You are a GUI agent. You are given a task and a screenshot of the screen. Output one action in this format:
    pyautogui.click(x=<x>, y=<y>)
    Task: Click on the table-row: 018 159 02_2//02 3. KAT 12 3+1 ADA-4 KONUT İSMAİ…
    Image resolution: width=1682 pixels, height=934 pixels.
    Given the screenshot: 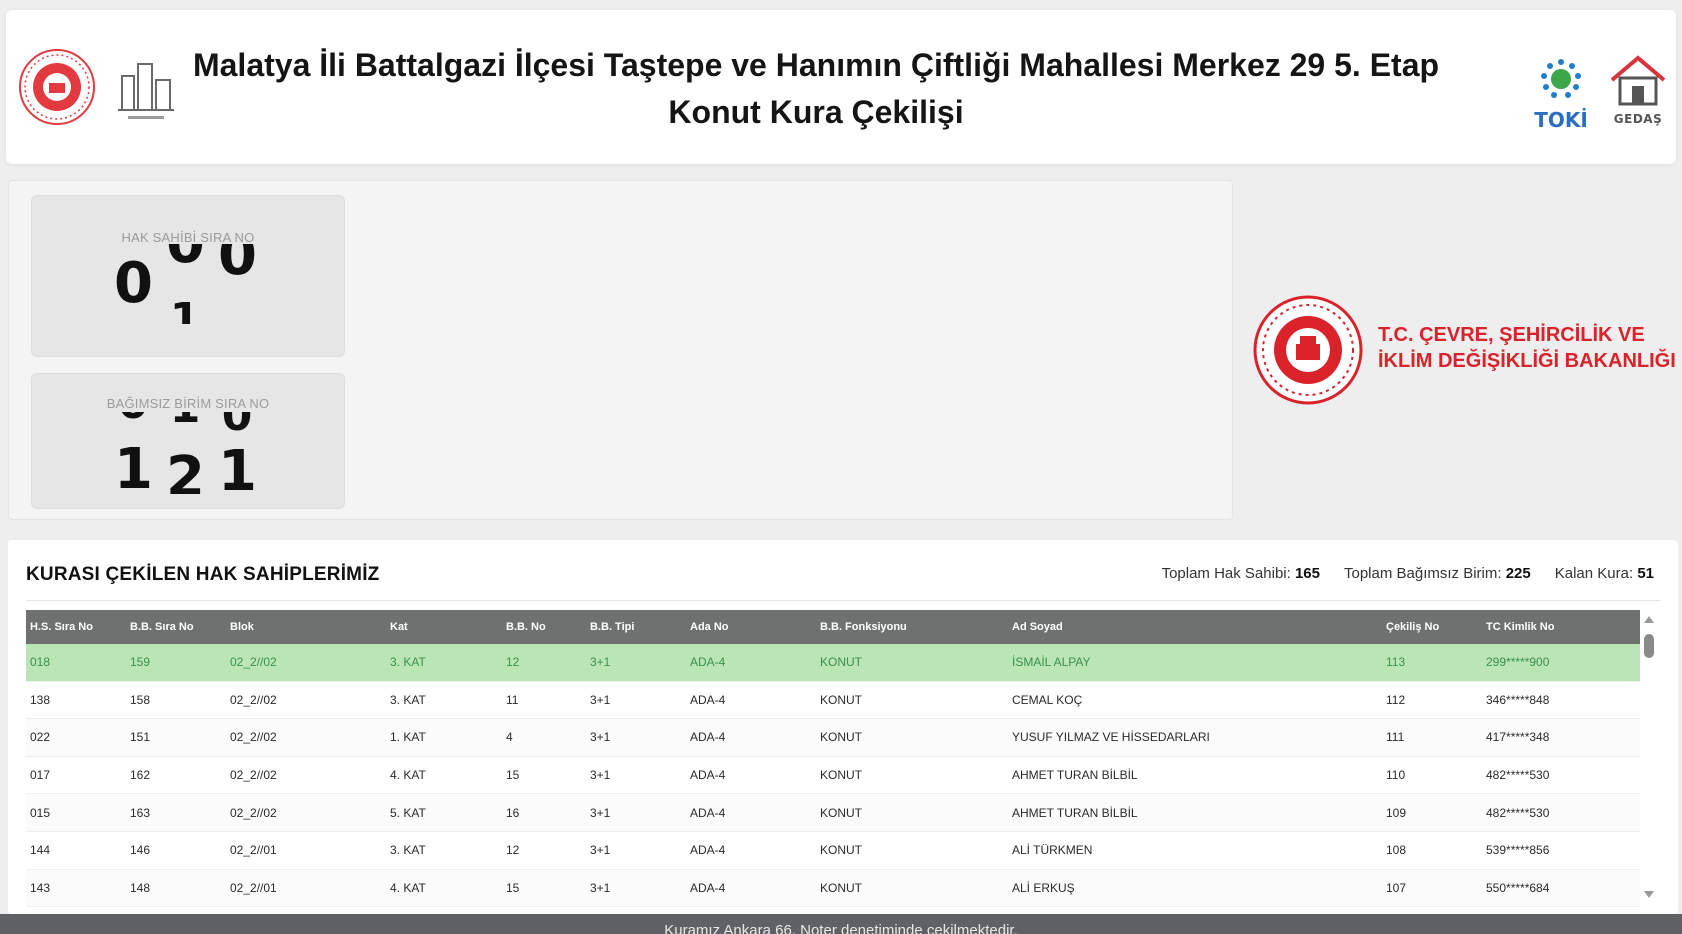 What is the action you would take?
    pyautogui.click(x=833, y=663)
    